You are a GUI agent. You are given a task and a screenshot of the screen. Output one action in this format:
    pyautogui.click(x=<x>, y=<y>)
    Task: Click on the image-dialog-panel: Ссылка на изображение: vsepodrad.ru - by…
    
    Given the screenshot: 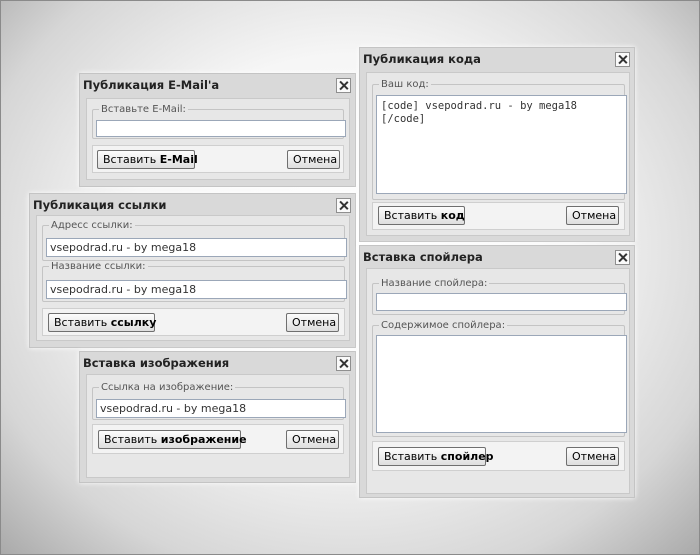 What is the action you would take?
    pyautogui.click(x=218, y=426)
    